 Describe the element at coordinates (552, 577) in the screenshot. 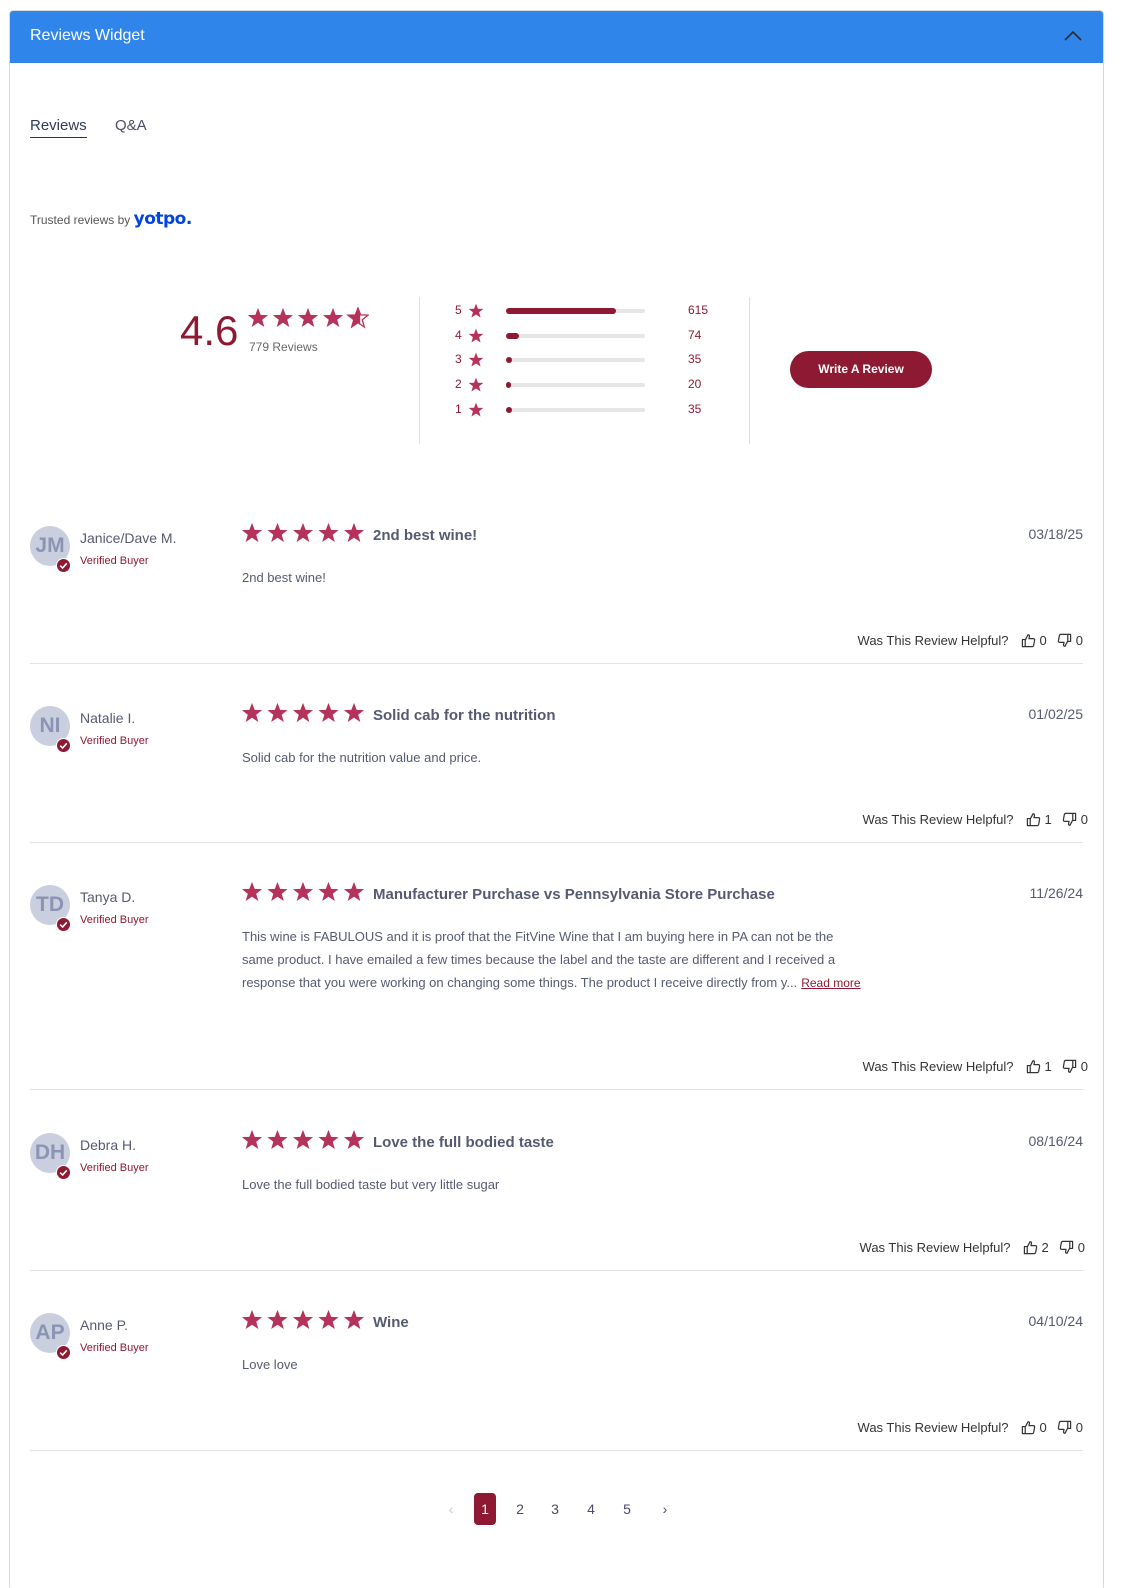

I see `review-body: 2nd best wine!` at that location.